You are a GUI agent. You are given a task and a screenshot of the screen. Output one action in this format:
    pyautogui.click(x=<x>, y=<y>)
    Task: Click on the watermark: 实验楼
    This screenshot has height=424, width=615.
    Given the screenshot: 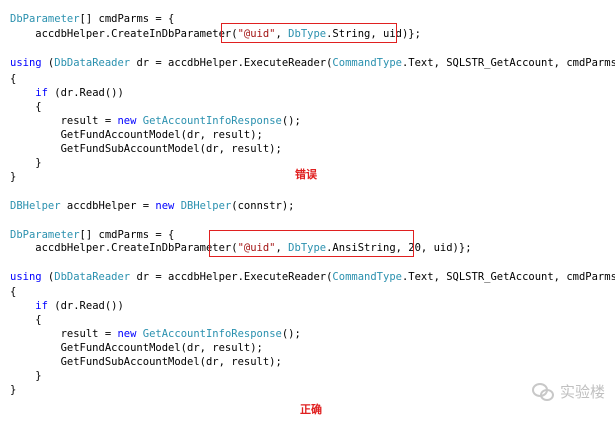 What is the action you would take?
    pyautogui.click(x=568, y=391)
    